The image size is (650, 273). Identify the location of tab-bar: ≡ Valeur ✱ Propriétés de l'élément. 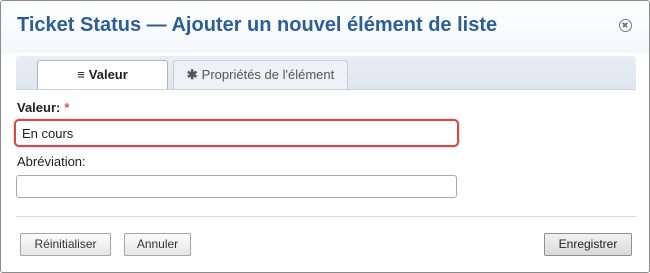
(326, 73).